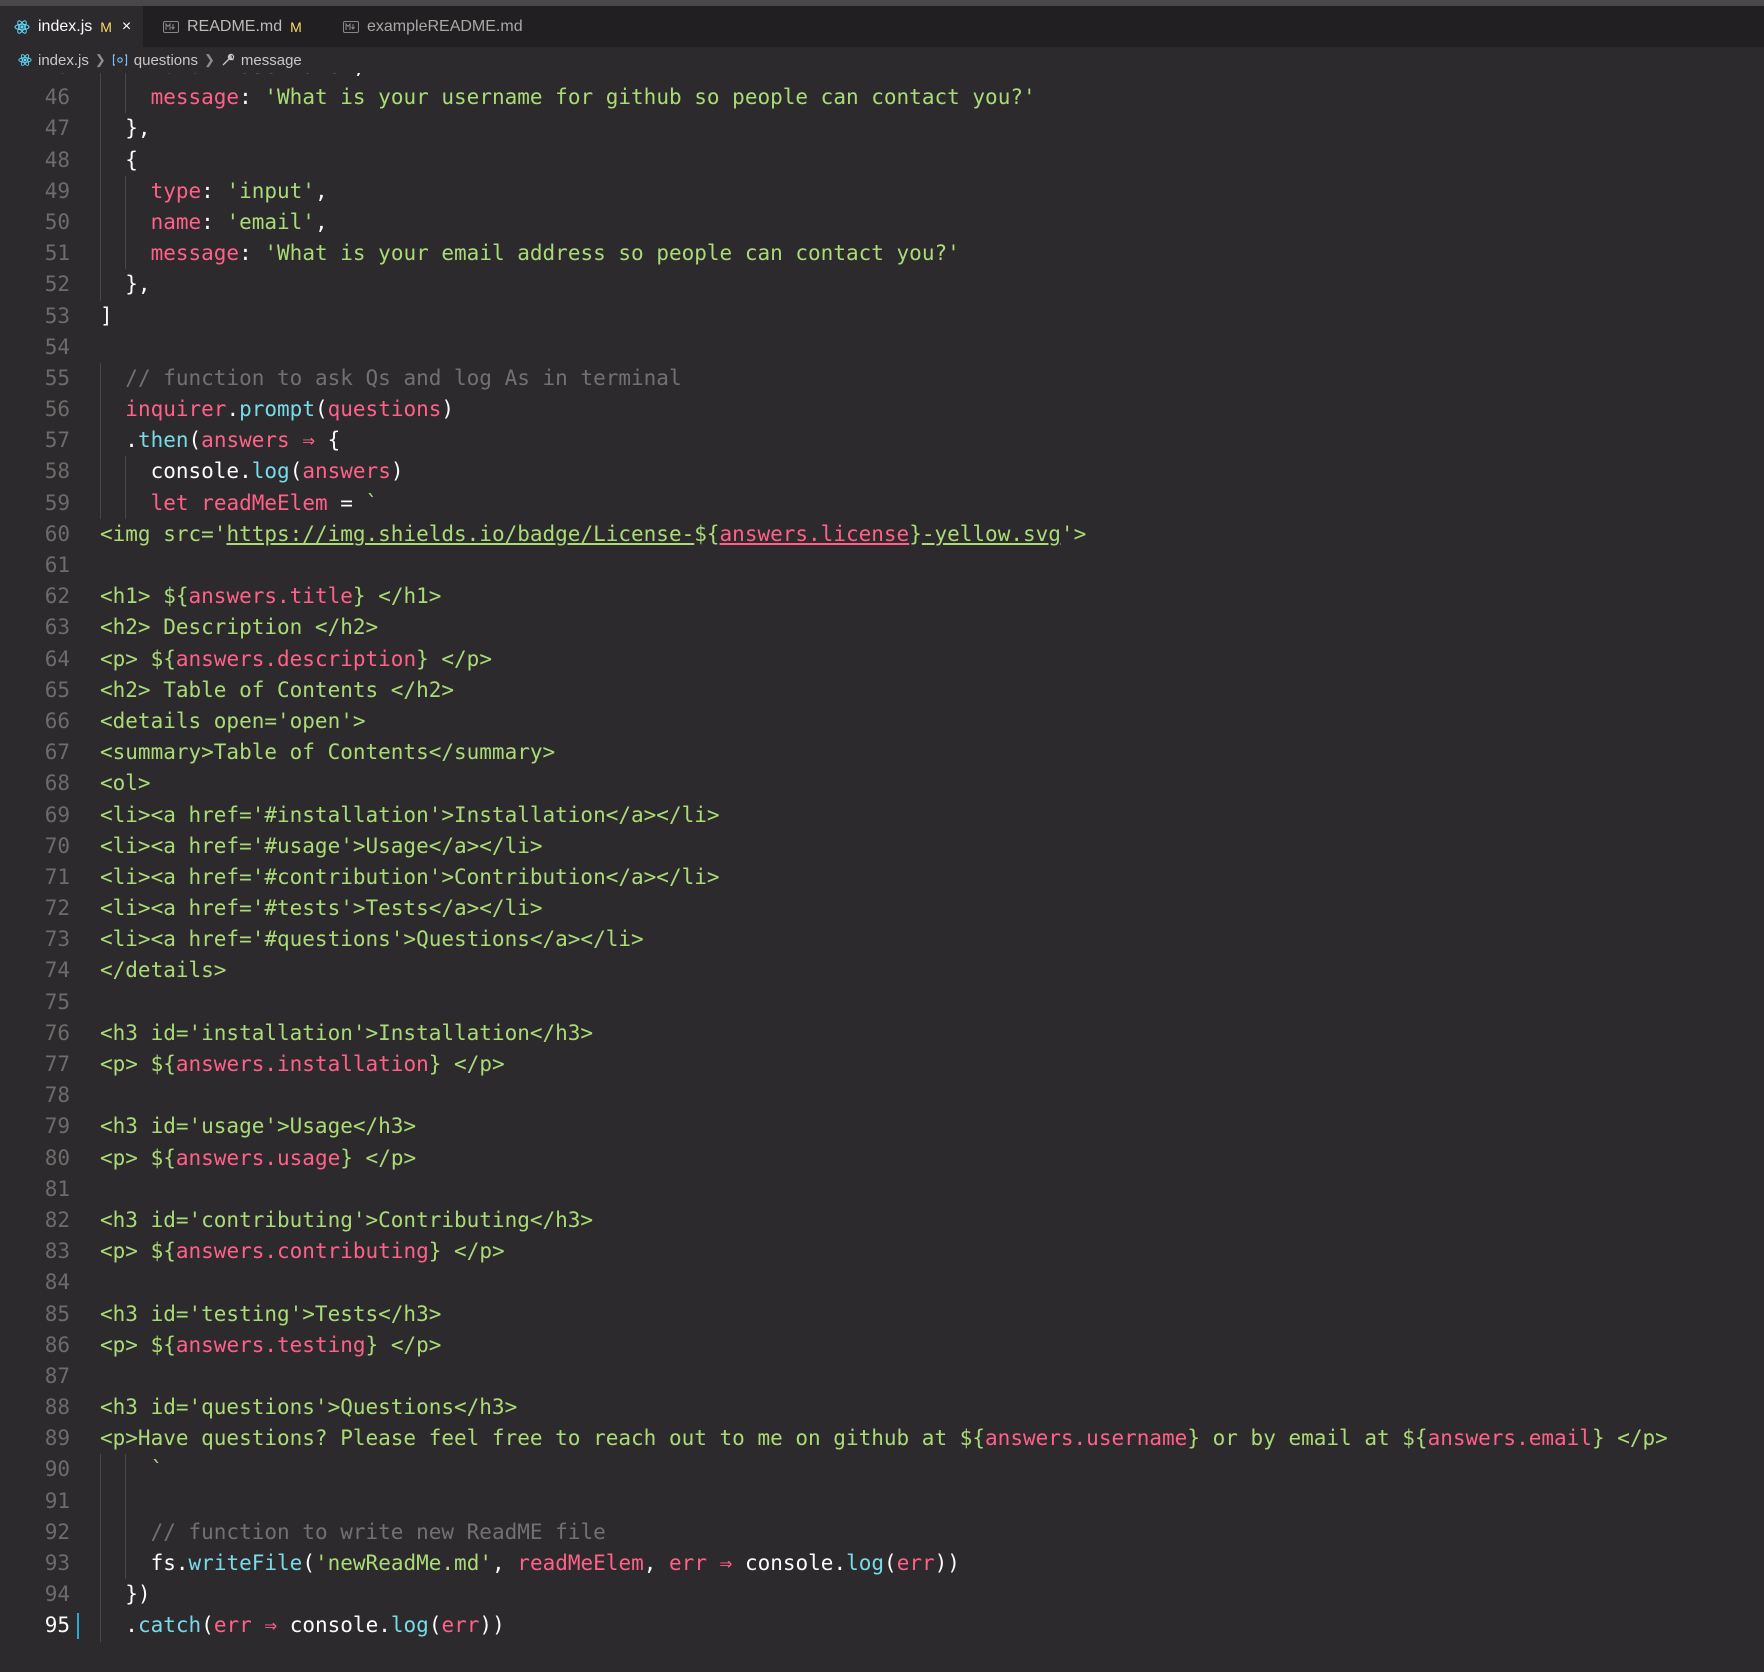 The image size is (1764, 1672). Describe the element at coordinates (78, 1626) in the screenshot. I see `cursor-indicator` at that location.